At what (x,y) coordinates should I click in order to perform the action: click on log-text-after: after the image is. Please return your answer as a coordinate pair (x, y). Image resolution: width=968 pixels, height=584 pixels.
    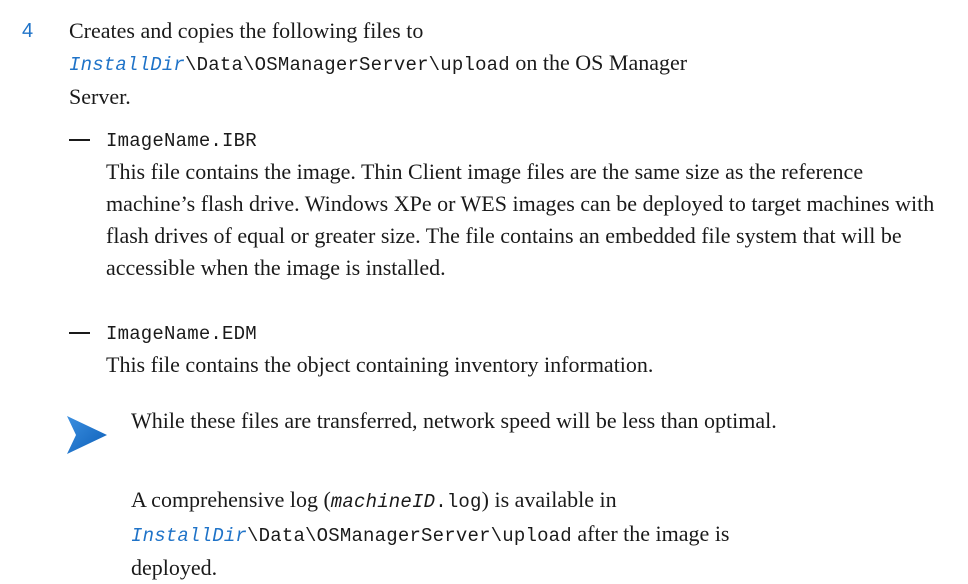
    Looking at the image, I should click on (653, 533).